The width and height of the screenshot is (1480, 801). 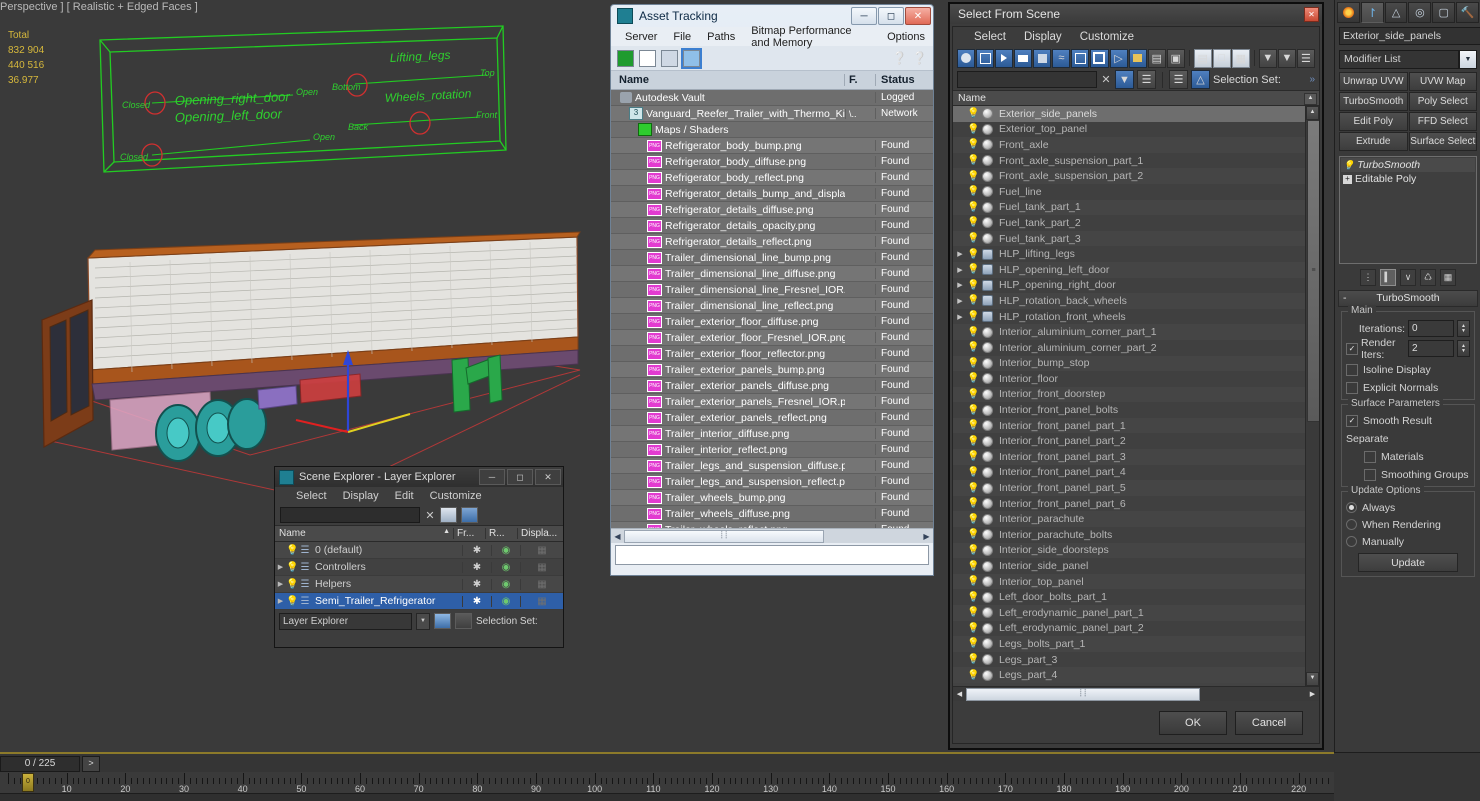 What do you see at coordinates (463, 621) in the screenshot?
I see `hierarchy-toggle-icon` at bounding box center [463, 621].